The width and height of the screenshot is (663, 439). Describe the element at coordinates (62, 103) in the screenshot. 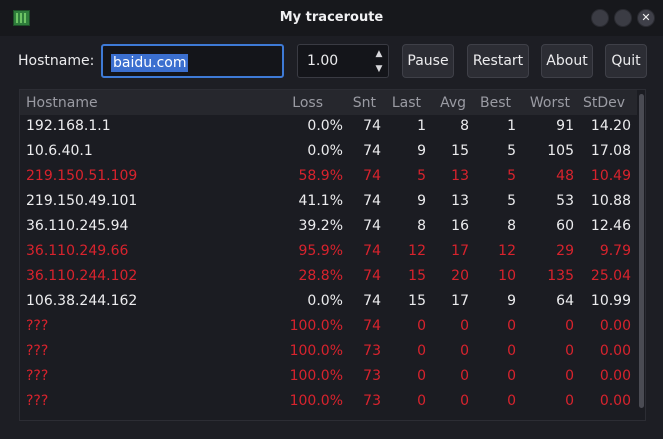

I see `column-header-hostname: Hostname` at that location.